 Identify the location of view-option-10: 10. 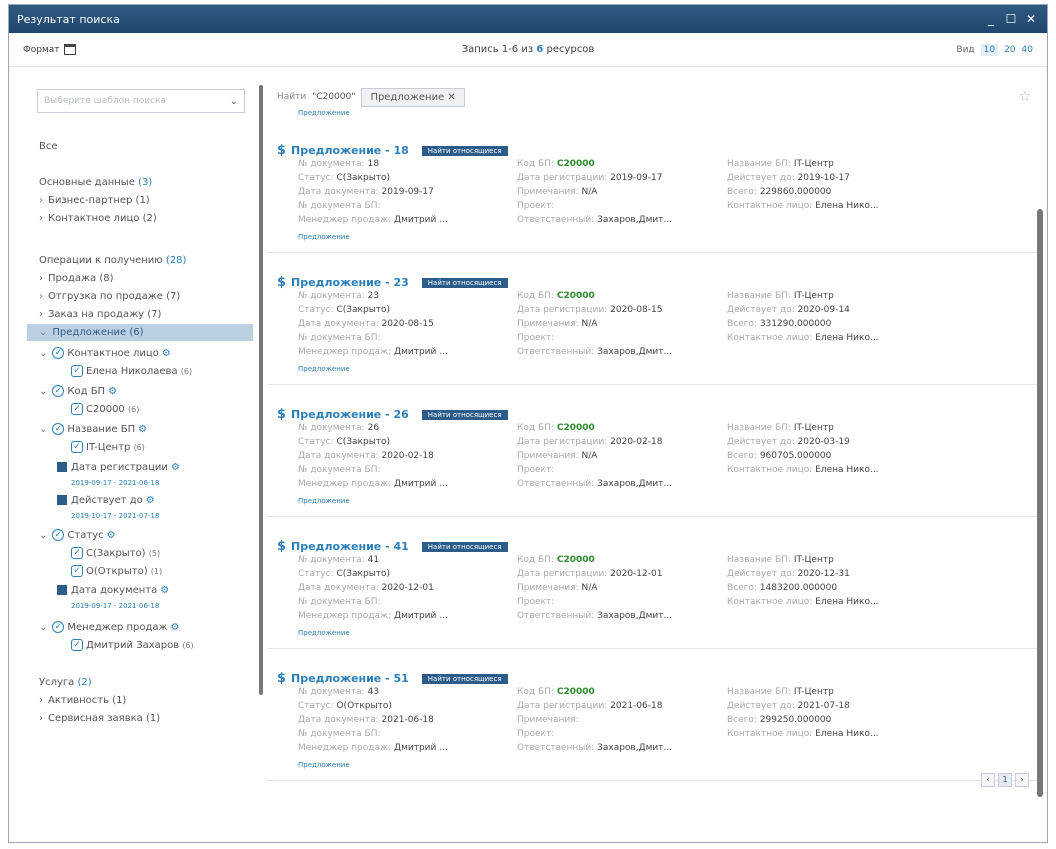
(989, 49).